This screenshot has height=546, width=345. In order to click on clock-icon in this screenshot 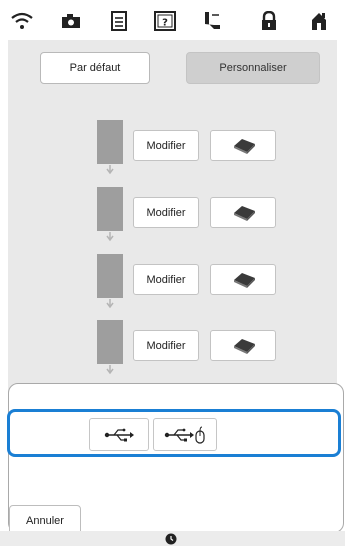, I will do `click(171, 539)`.